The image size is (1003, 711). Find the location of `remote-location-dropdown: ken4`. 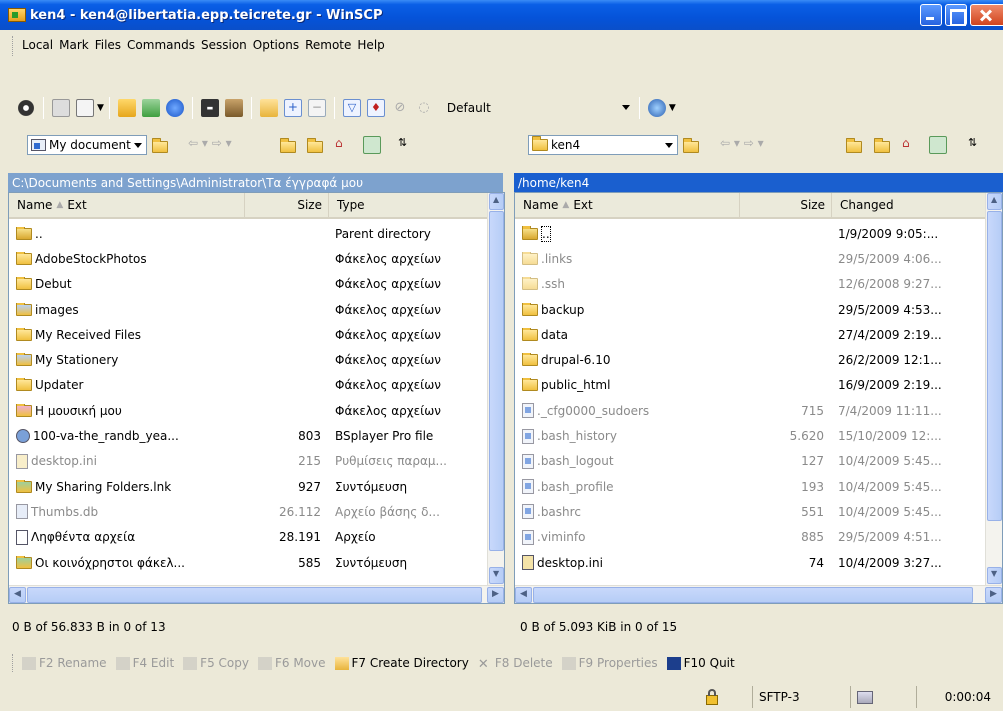

remote-location-dropdown: ken4 is located at coordinates (603, 145).